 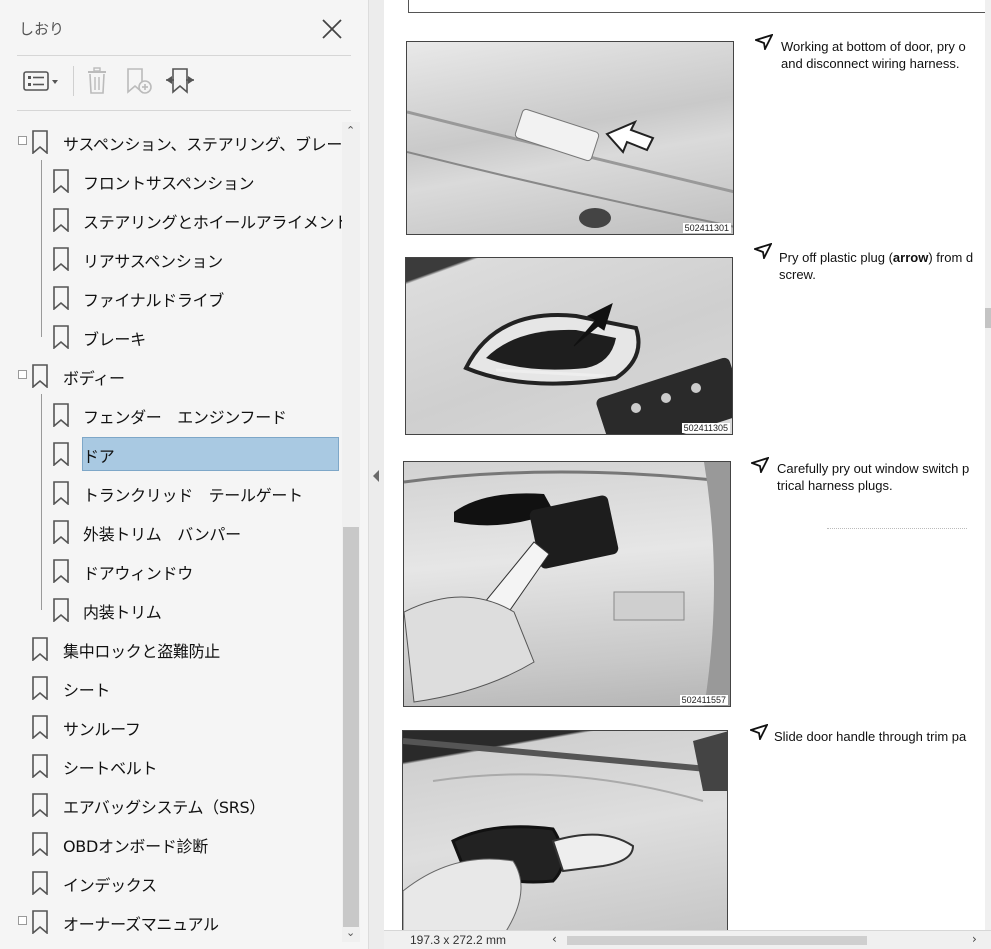 I want to click on bookmark-label: 外装トリム バンパー, so click(x=162, y=534).